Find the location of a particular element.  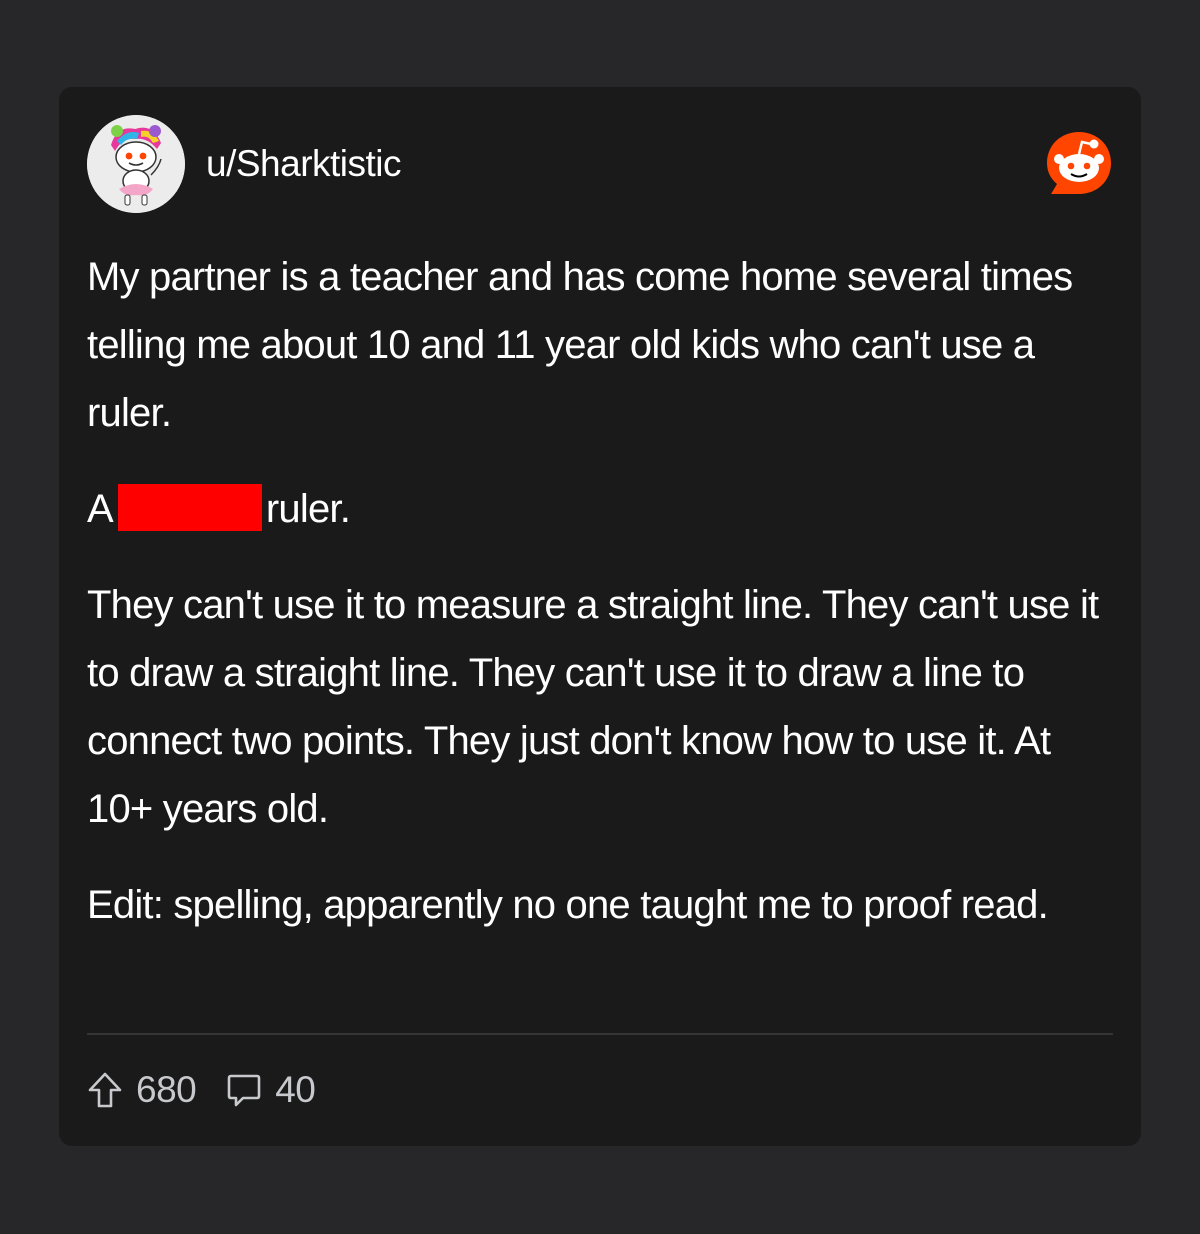

post-header: u/Sharktistic is located at coordinates (600, 164).